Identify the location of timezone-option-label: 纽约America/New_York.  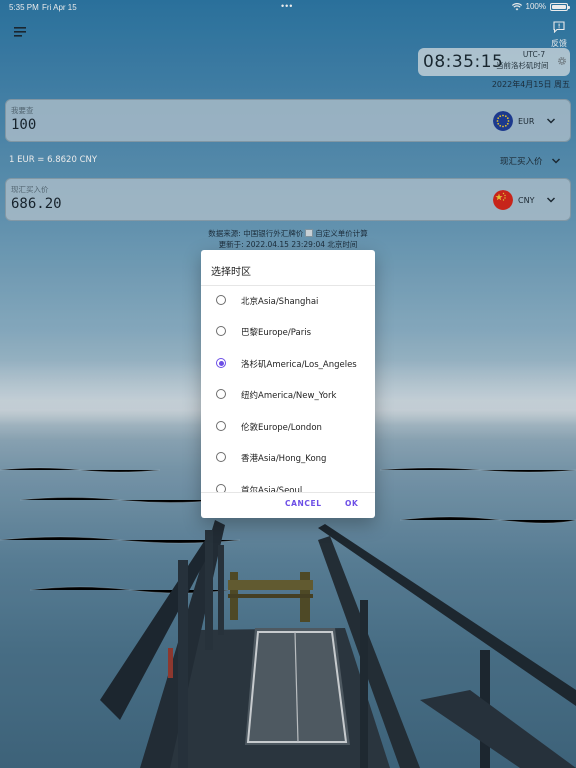
(289, 396).